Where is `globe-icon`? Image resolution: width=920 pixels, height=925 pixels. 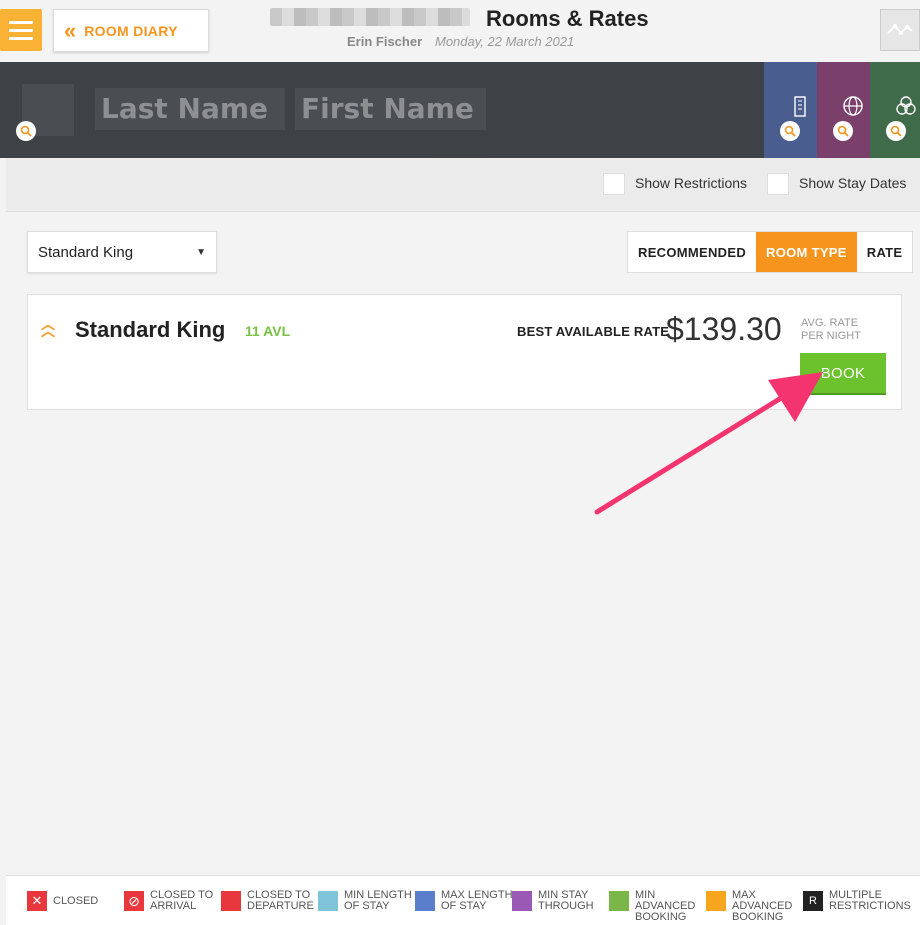 globe-icon is located at coordinates (853, 106).